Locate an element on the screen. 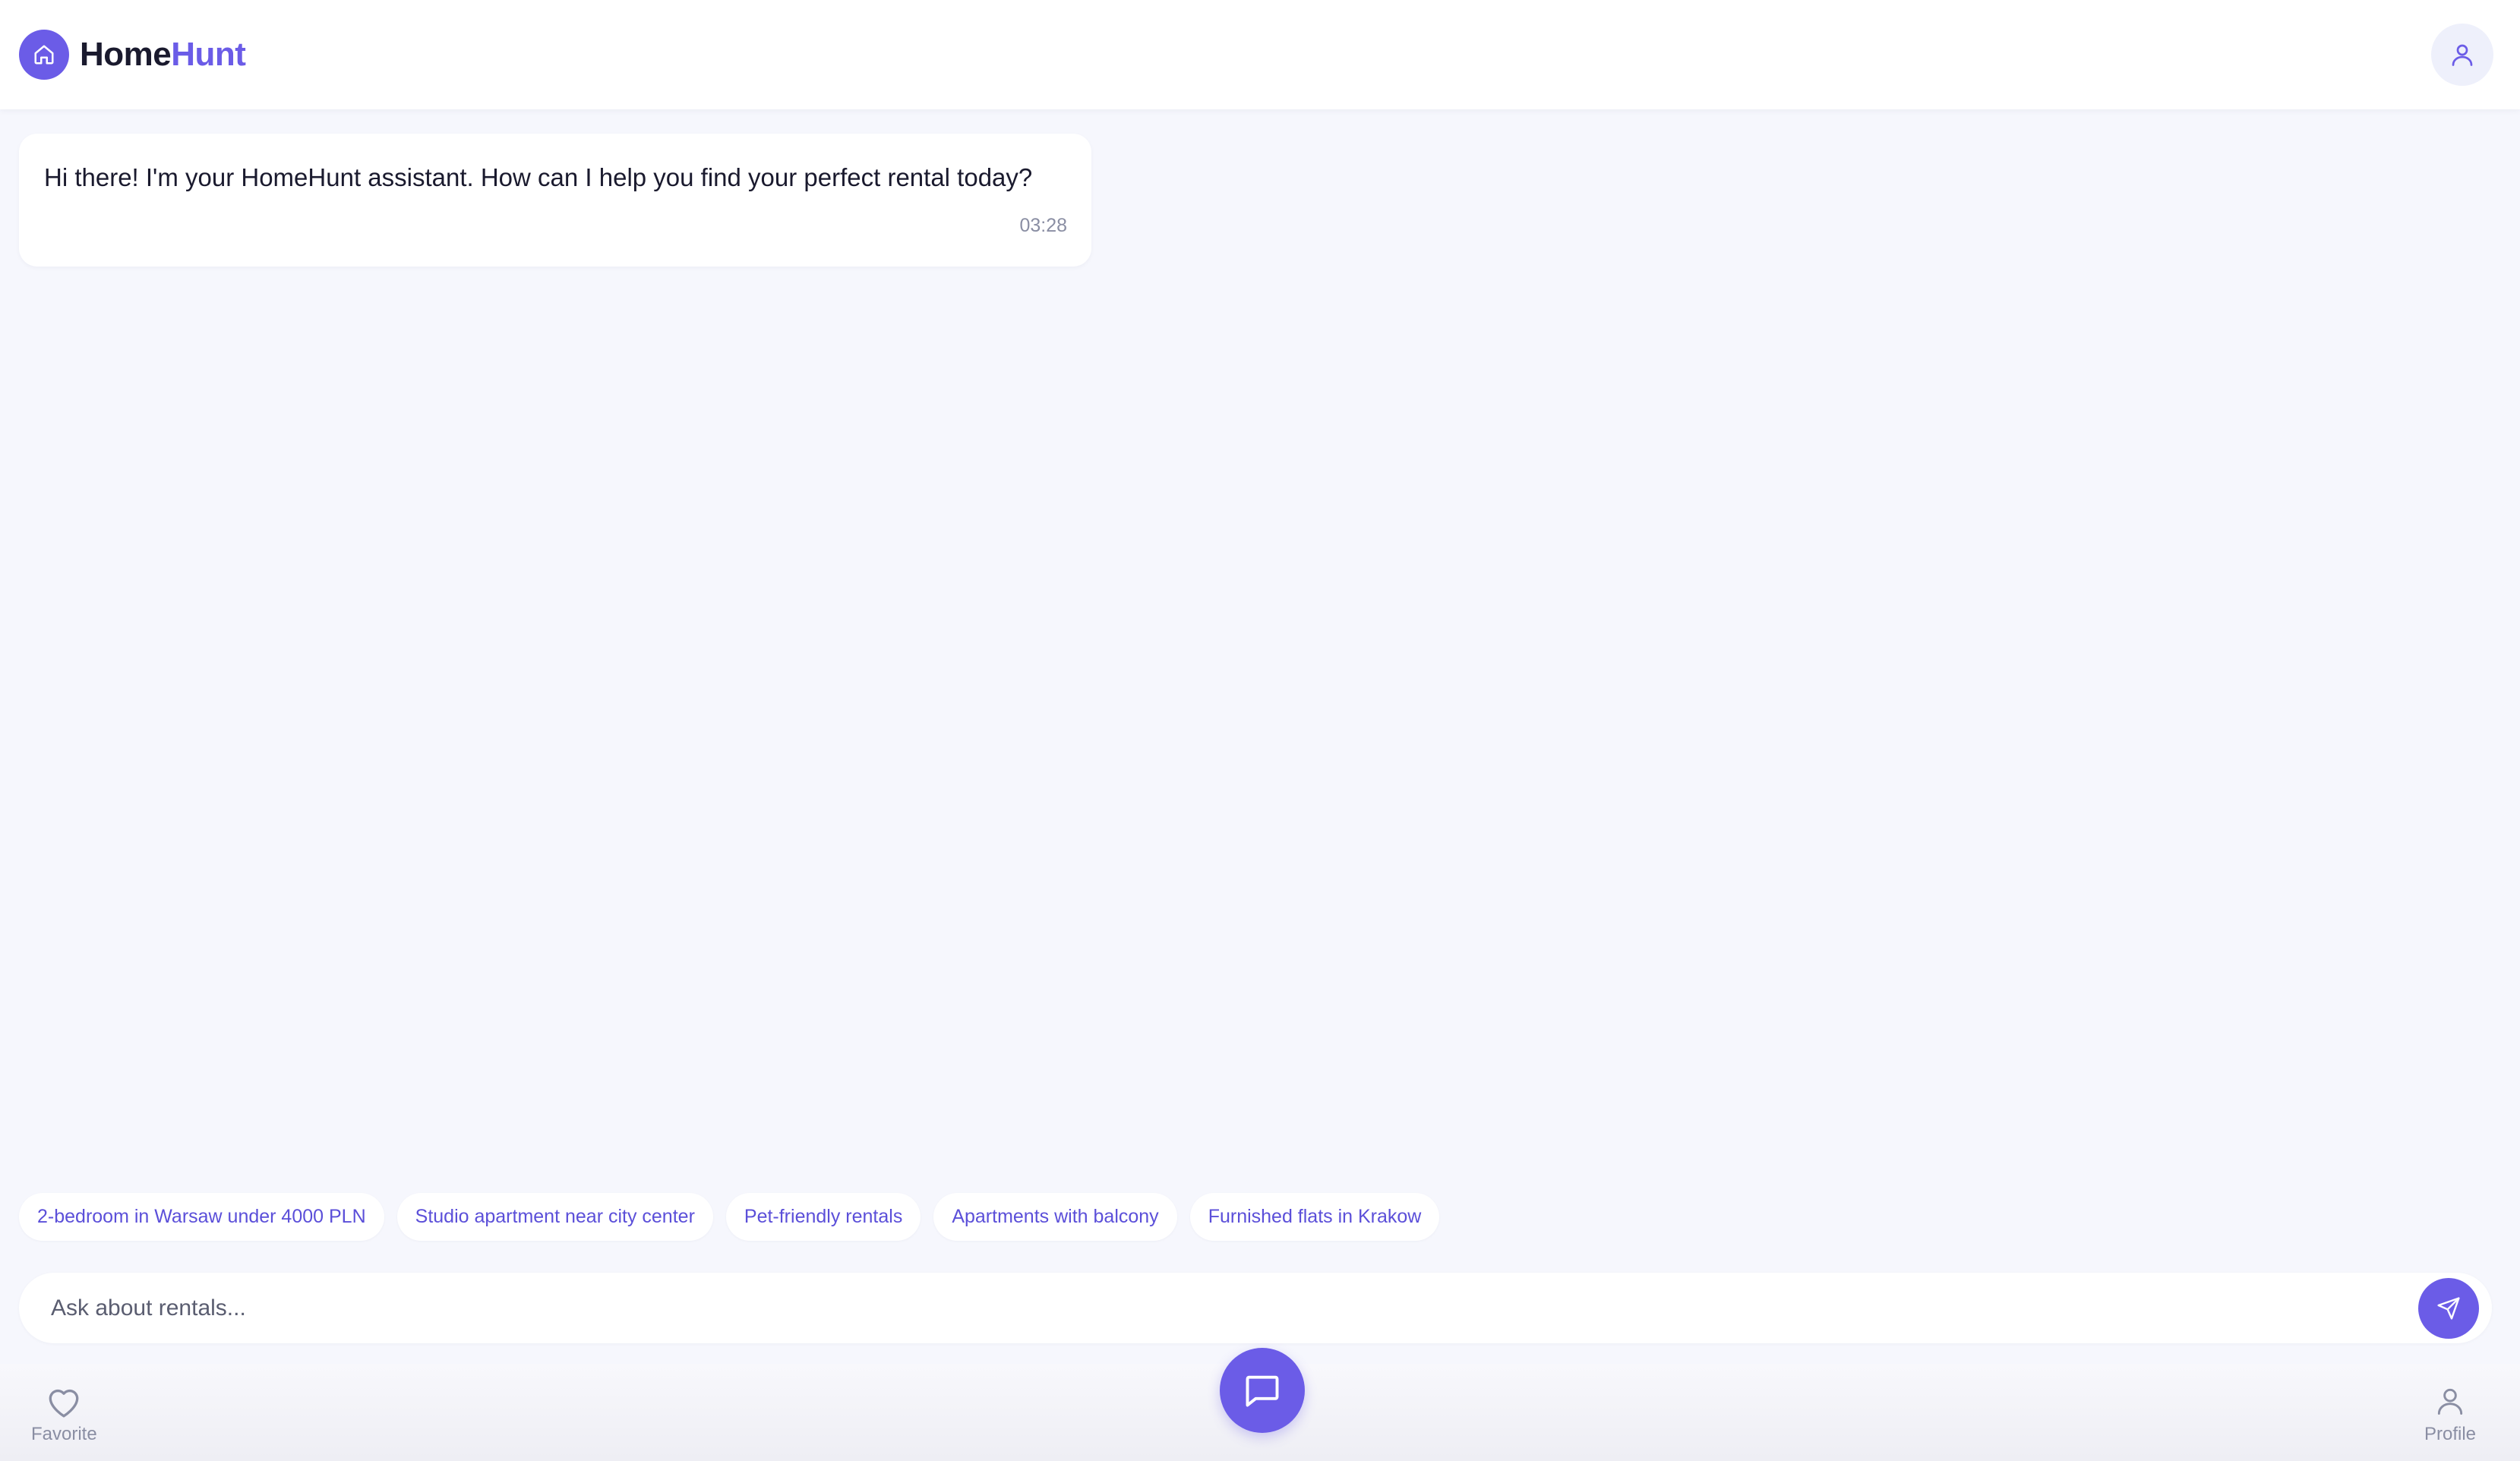 The image size is (2520, 1461). send-button is located at coordinates (2448, 1308).